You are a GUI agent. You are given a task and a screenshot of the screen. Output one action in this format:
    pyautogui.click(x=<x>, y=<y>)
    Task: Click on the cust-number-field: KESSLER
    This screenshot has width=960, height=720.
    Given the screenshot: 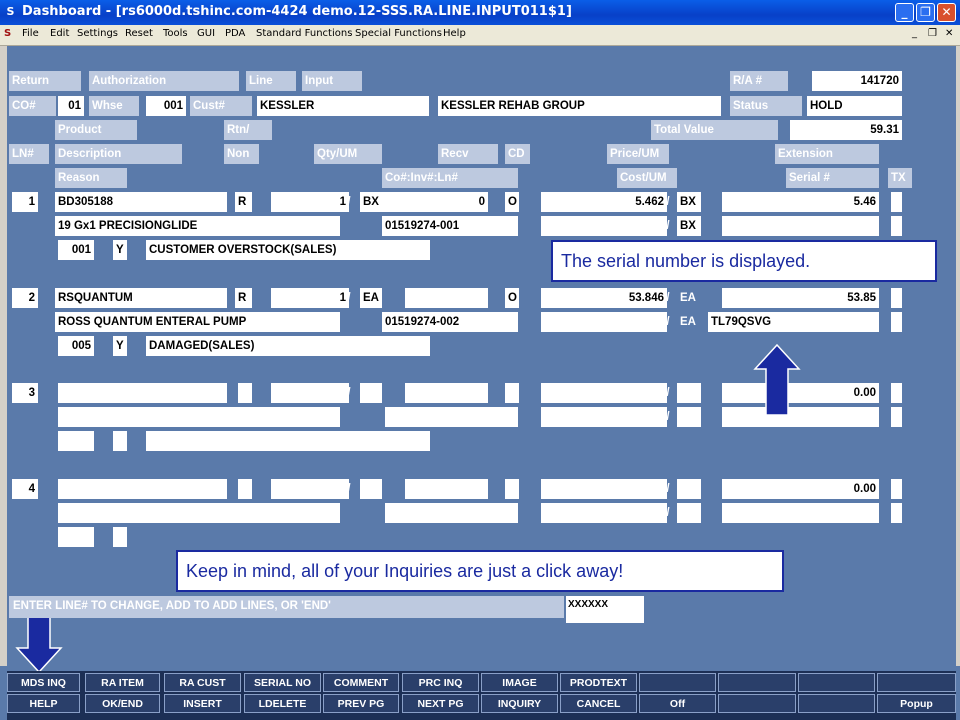 What is the action you would take?
    pyautogui.click(x=343, y=106)
    